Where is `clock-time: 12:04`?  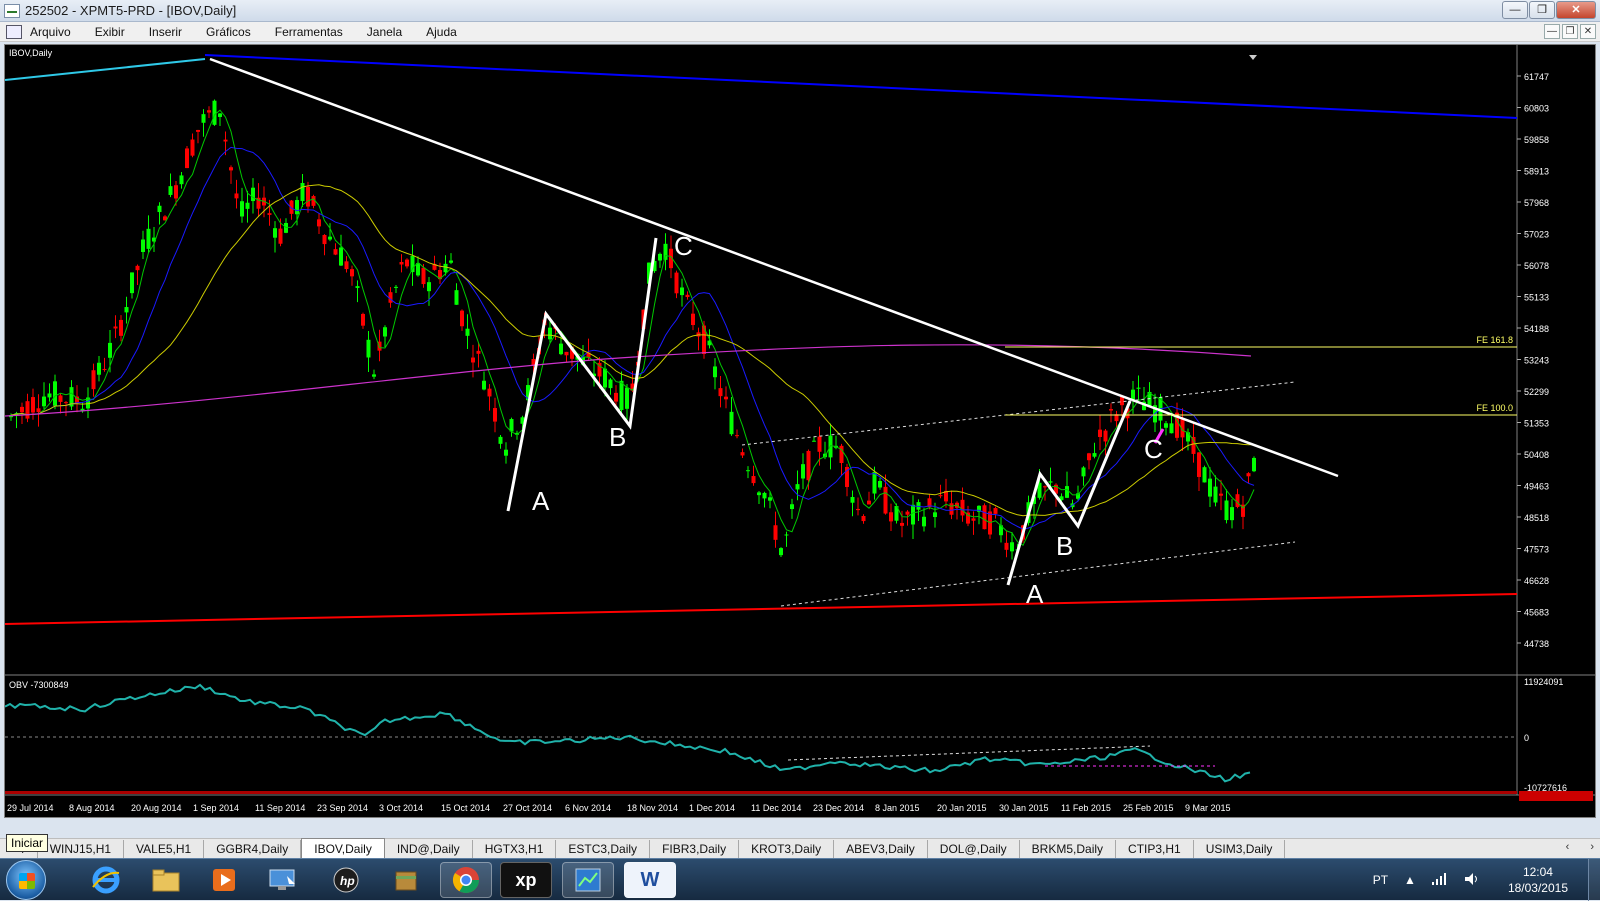 clock-time: 12:04 is located at coordinates (1537, 872).